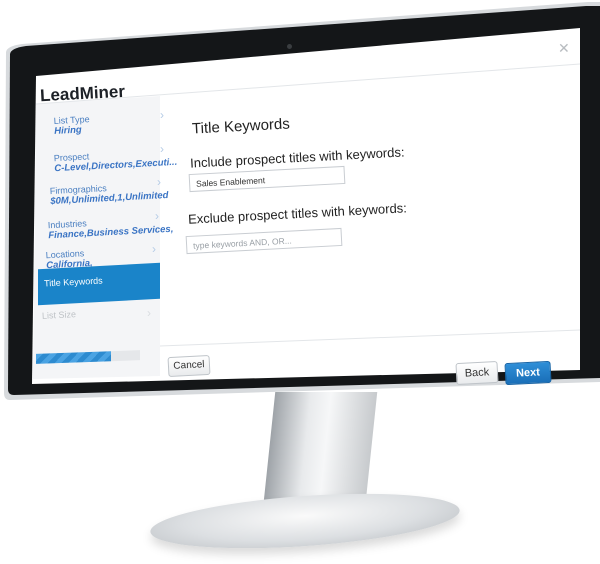 The image size is (600, 564). What do you see at coordinates (297, 213) in the screenshot?
I see `exclude-keywords-label: Exclude prospect titles with keywords:` at bounding box center [297, 213].